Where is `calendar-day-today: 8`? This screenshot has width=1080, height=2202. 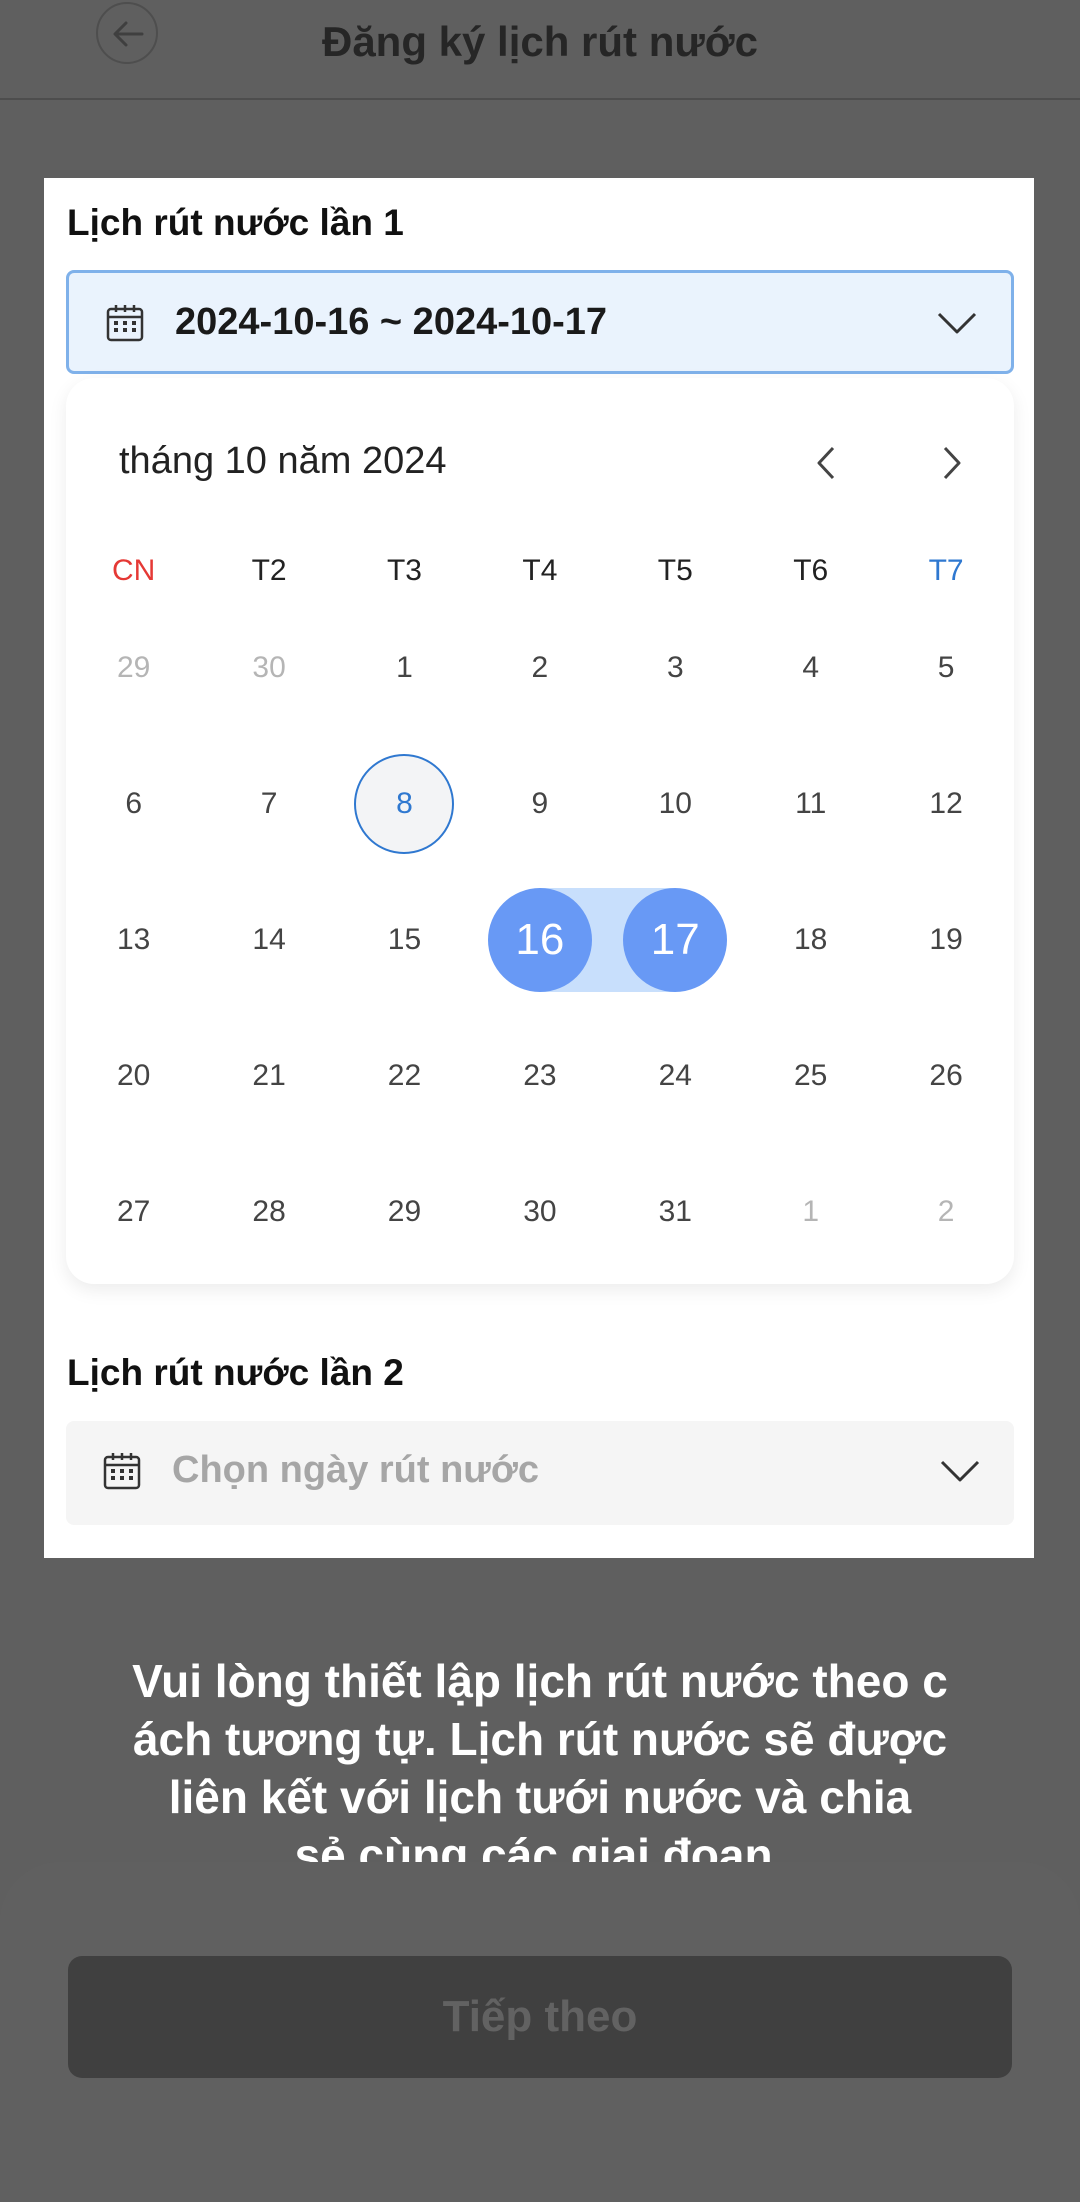 calendar-day-today: 8 is located at coordinates (404, 804).